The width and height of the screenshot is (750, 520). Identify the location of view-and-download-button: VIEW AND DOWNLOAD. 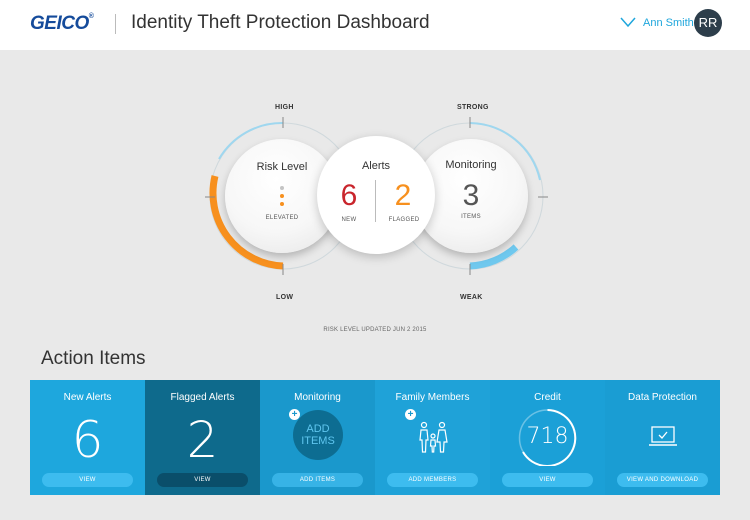
(662, 480).